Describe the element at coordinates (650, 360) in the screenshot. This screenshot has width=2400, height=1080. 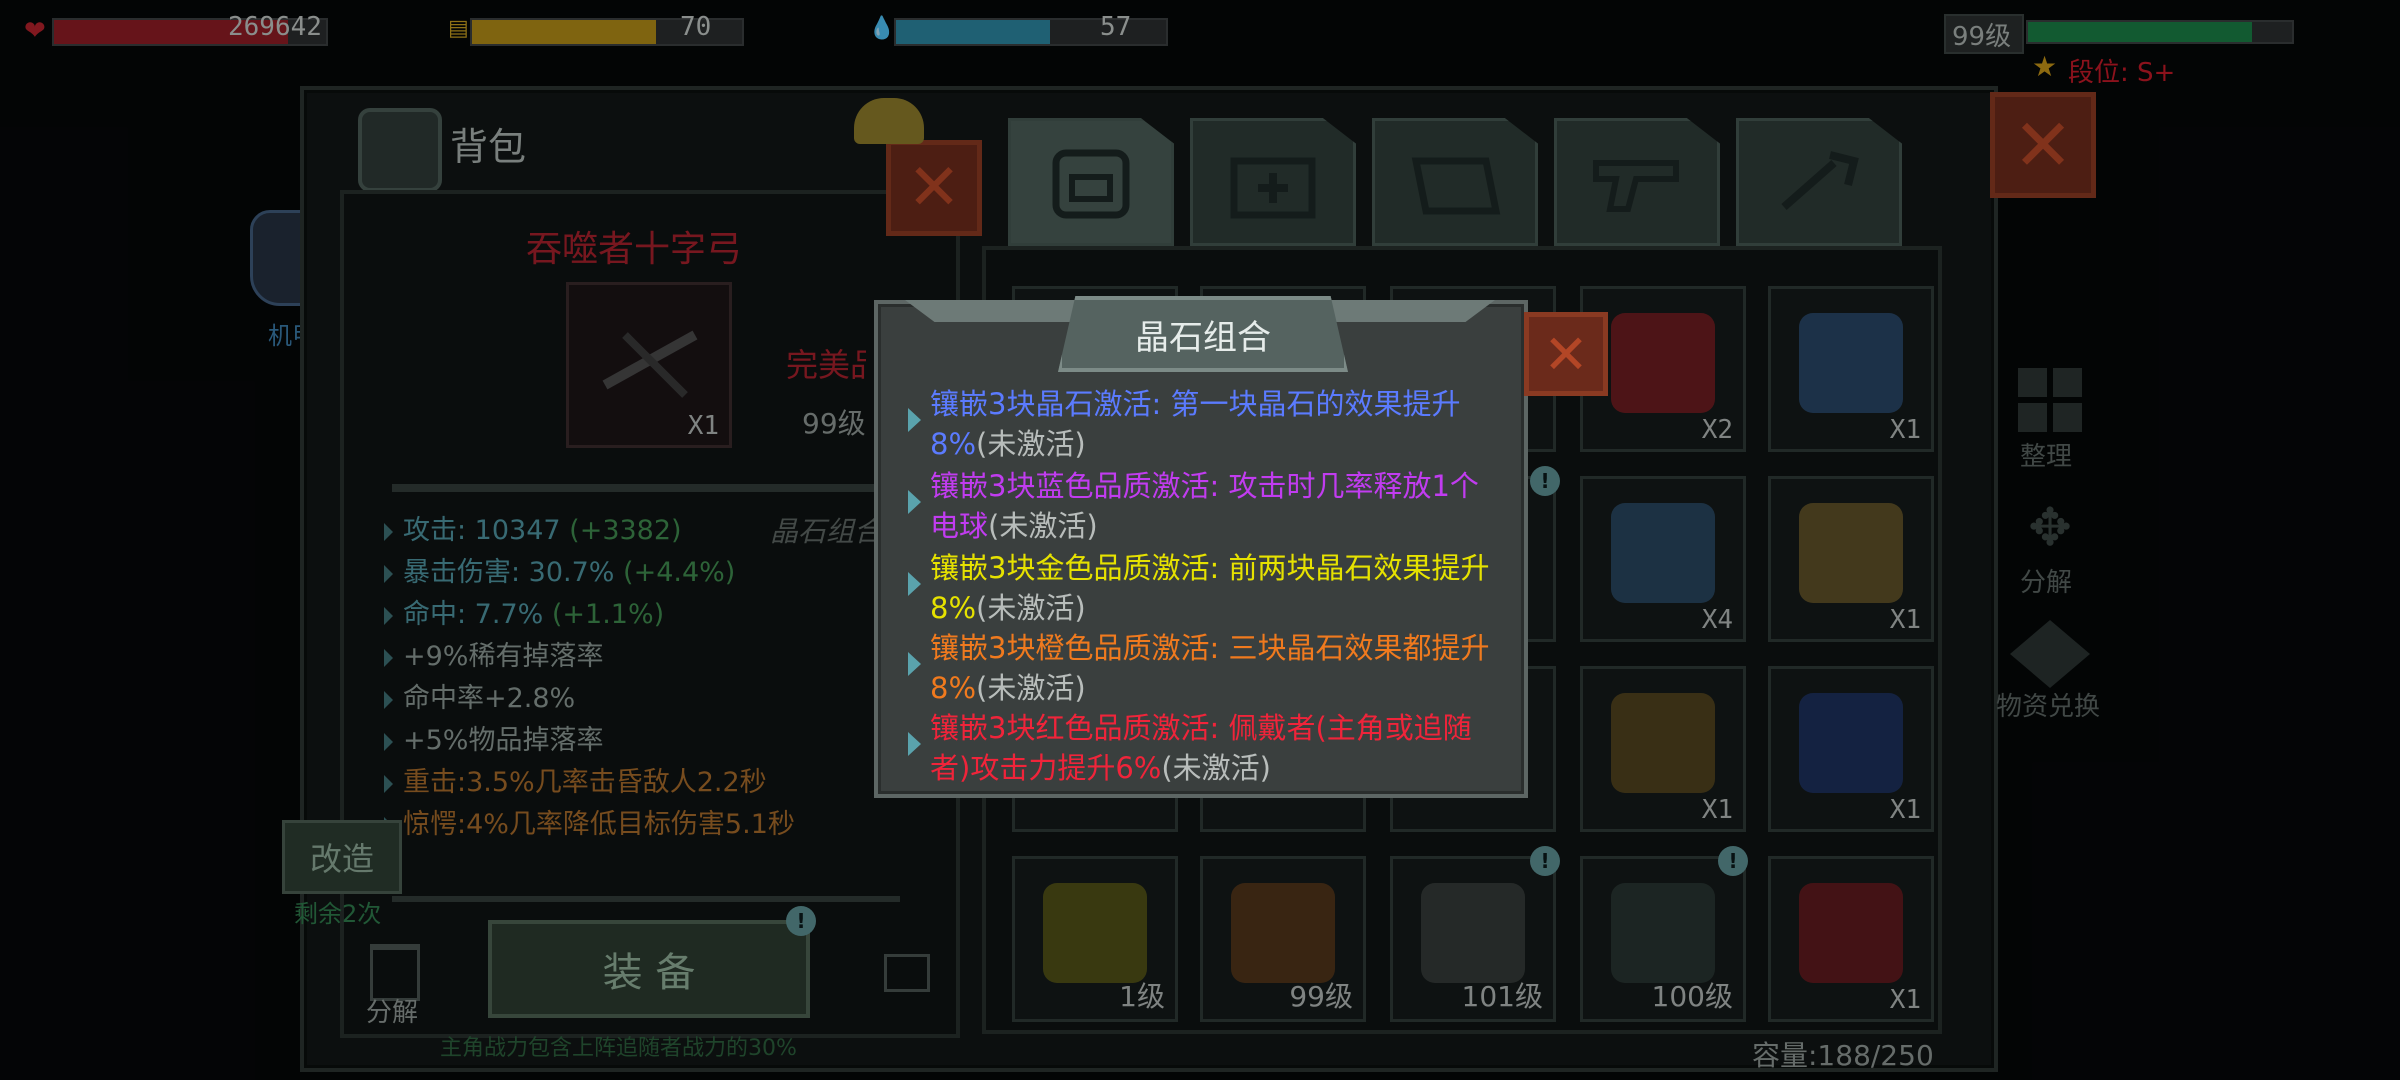
I see `crossbow-icon` at that location.